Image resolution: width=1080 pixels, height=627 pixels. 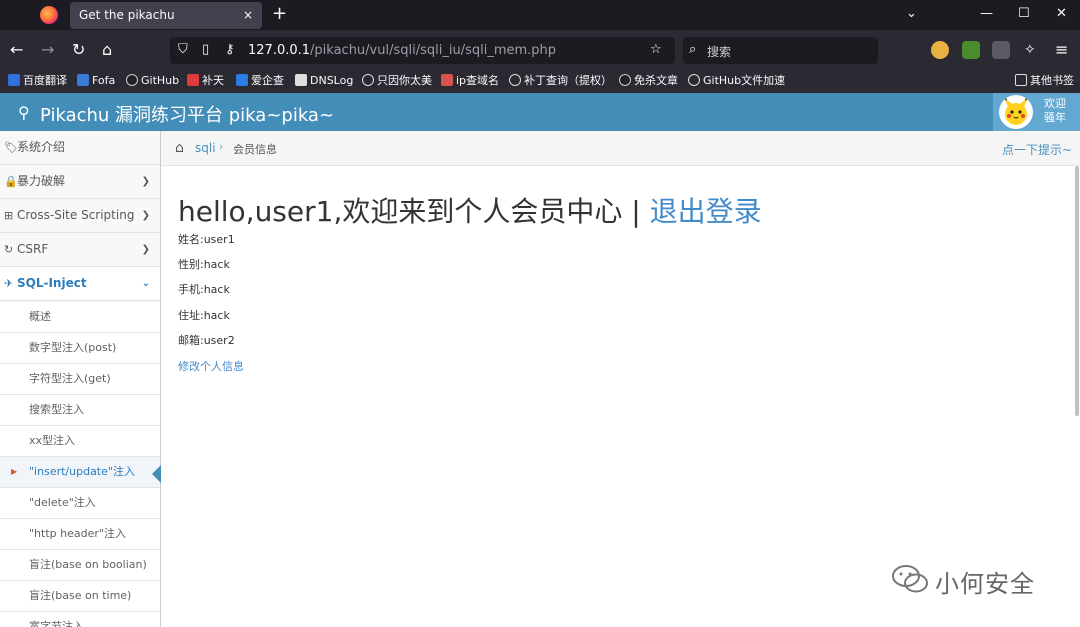 I want to click on extension-icon, so click(x=940, y=50).